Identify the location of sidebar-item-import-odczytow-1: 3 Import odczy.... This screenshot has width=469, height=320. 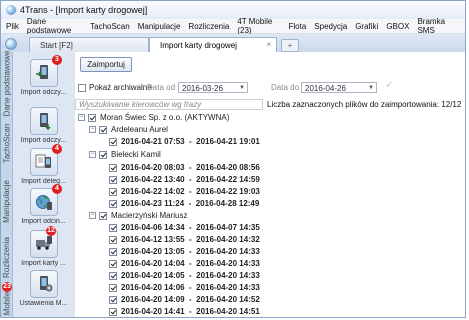
(43, 78).